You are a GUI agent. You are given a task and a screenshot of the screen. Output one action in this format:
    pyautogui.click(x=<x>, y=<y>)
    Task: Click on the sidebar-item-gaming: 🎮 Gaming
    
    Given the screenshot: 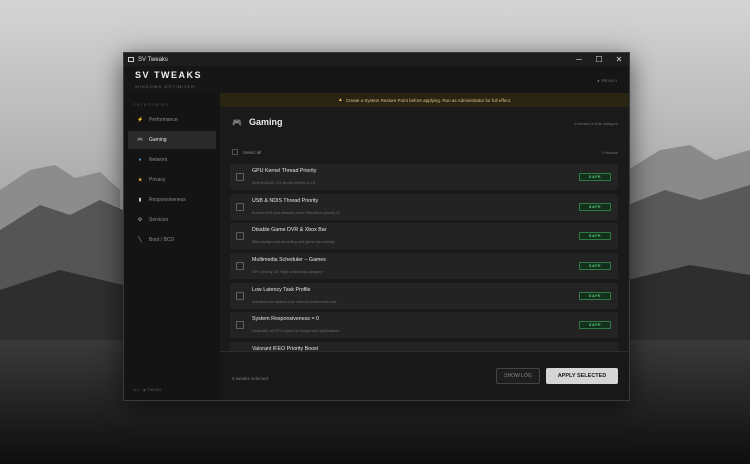 What is the action you would take?
    pyautogui.click(x=172, y=140)
    